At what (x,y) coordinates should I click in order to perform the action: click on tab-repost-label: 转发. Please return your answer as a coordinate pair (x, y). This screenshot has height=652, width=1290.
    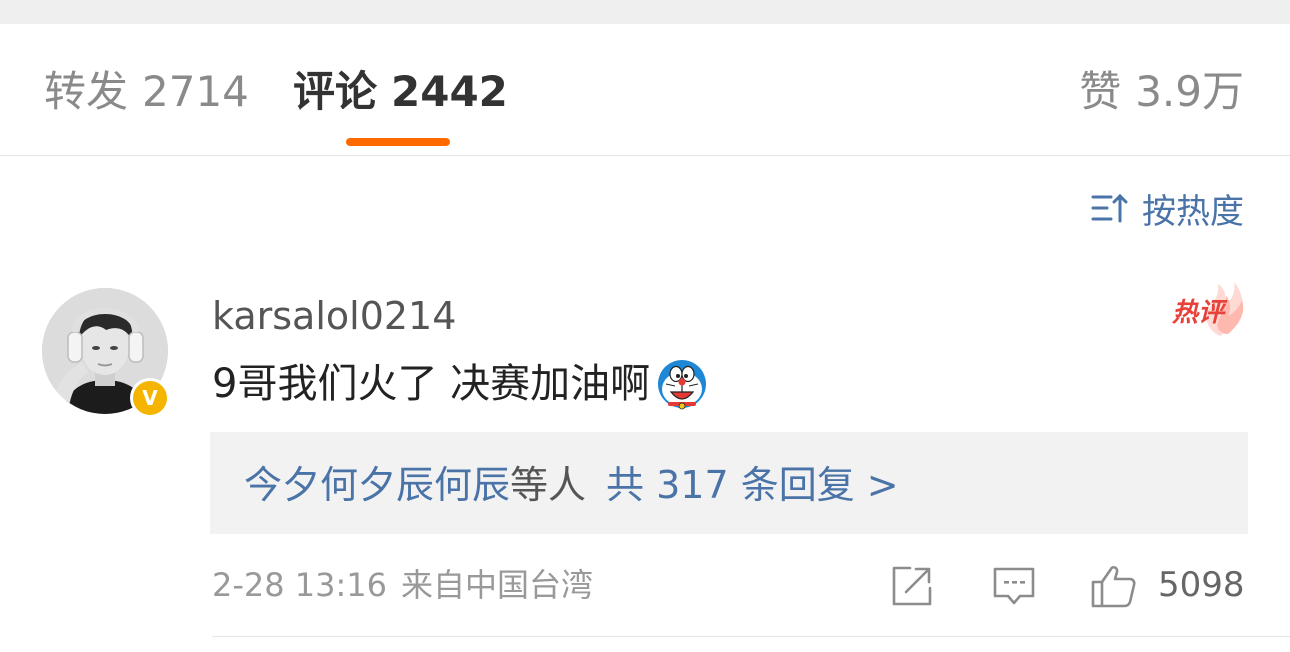
    Looking at the image, I should click on (86, 91).